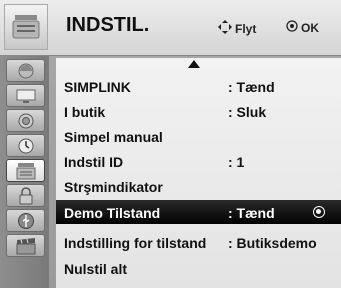 The image size is (341, 288). I want to click on menu-item-label: Strşmindikator, so click(113, 187).